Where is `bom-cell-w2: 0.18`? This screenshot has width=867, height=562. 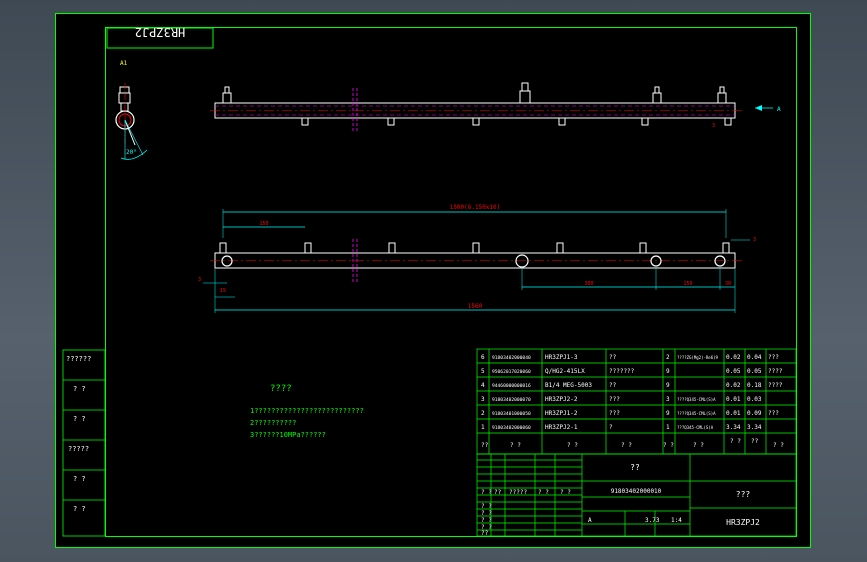
bom-cell-w2: 0.18 is located at coordinates (754, 385).